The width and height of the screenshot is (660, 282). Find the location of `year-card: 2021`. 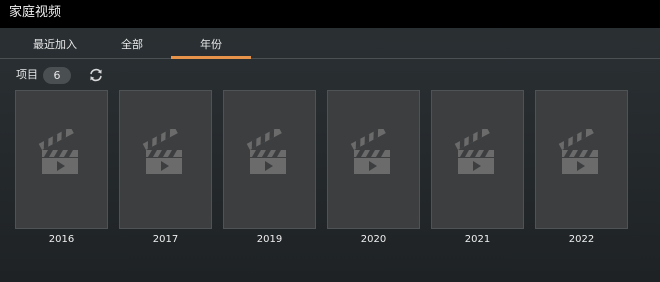

year-card: 2021 is located at coordinates (477, 168).